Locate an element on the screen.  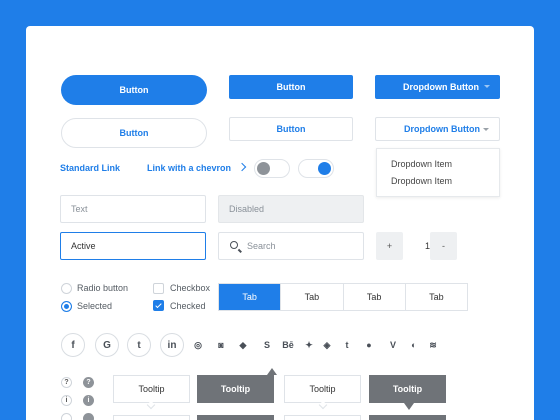
facebook-icon: f is located at coordinates (73, 345).